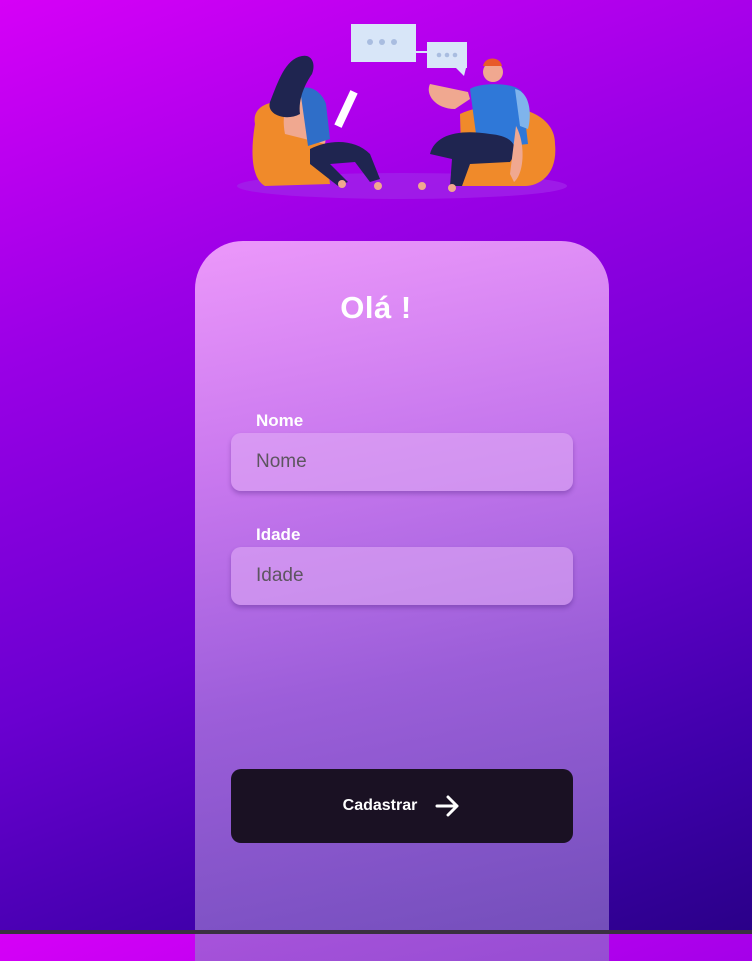  I want to click on name-input, so click(402, 462).